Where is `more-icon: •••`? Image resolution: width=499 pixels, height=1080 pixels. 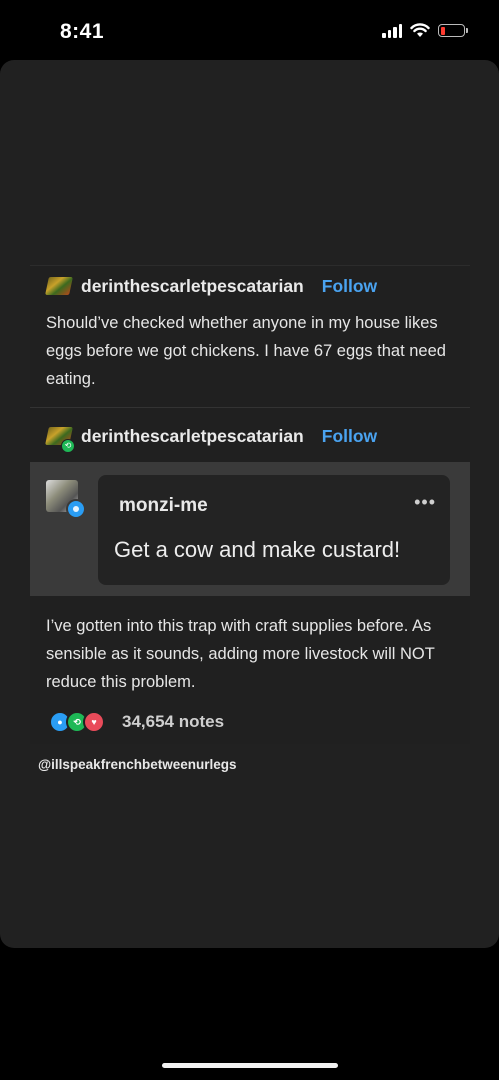 more-icon: ••• is located at coordinates (425, 502).